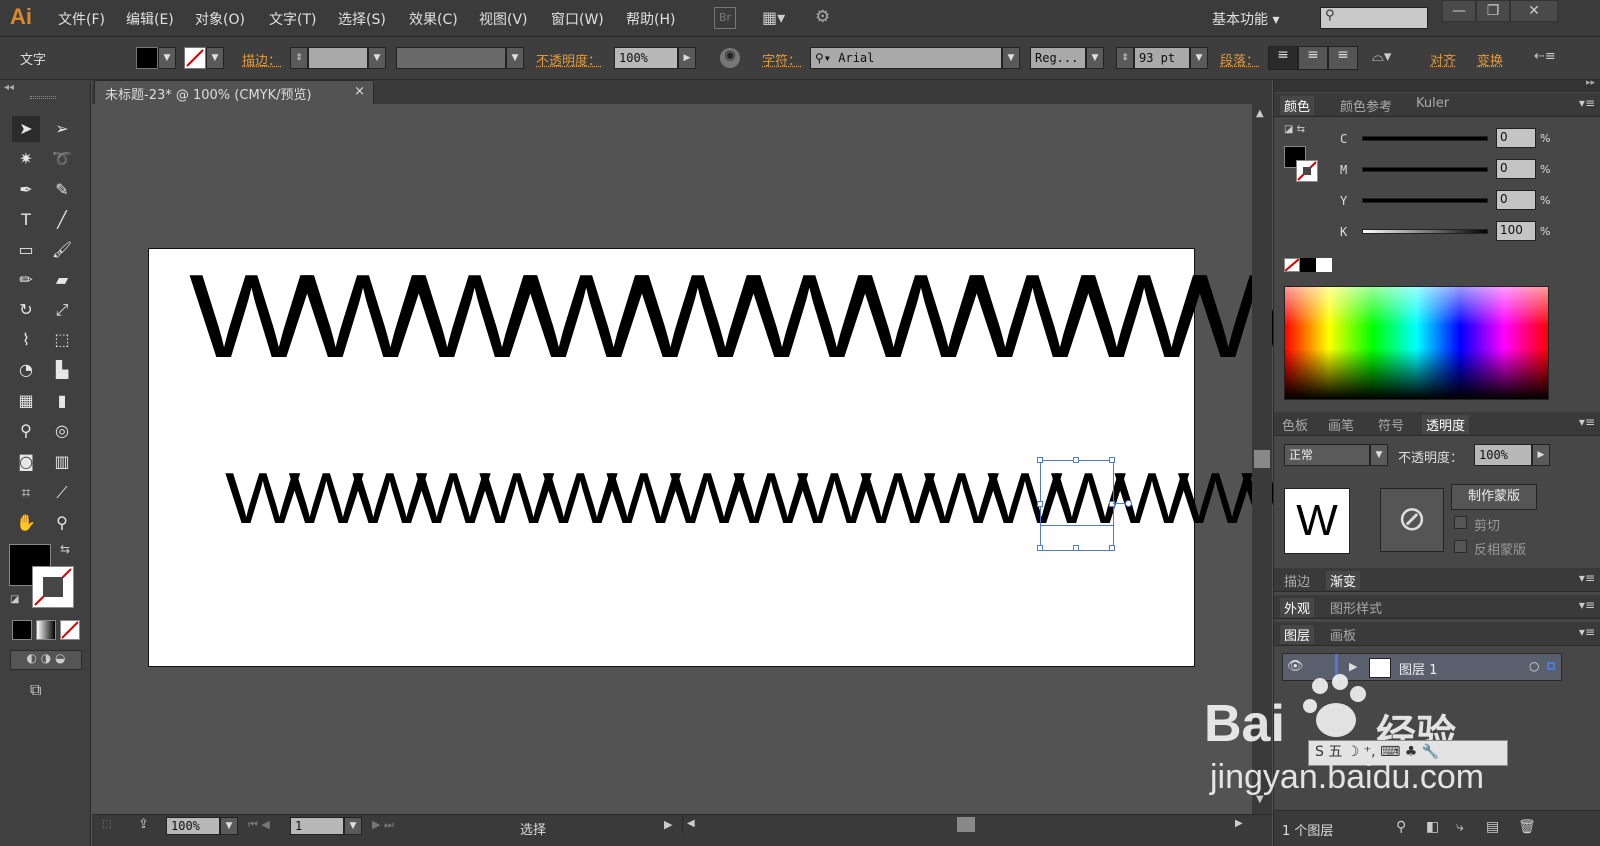  What do you see at coordinates (299, 58) in the screenshot?
I see `stroke-weight-stepper: ⇕` at bounding box center [299, 58].